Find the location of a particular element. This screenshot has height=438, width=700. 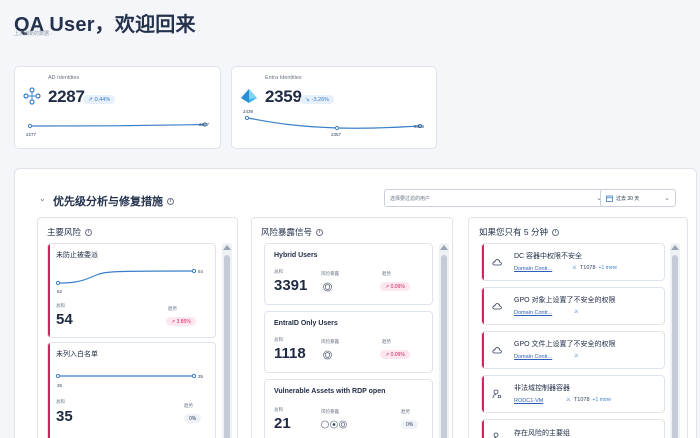

exposure-icons is located at coordinates (334, 424).